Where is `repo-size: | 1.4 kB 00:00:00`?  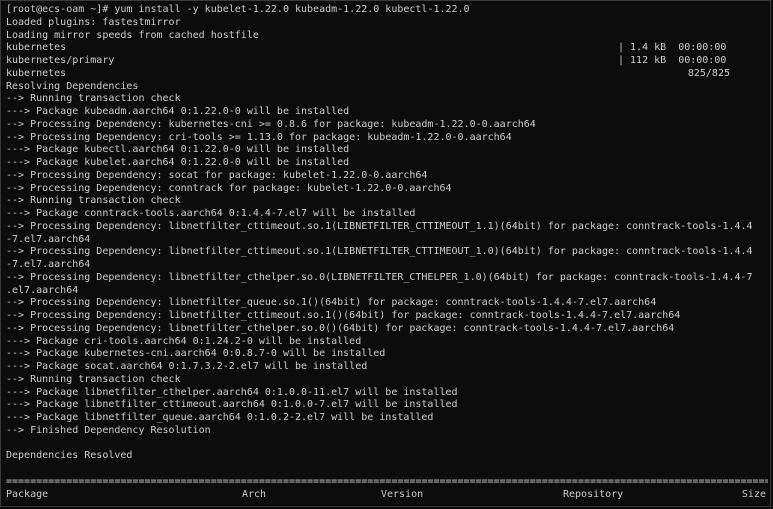
repo-size: | 1.4 kB 00:00:00 is located at coordinates (672, 48).